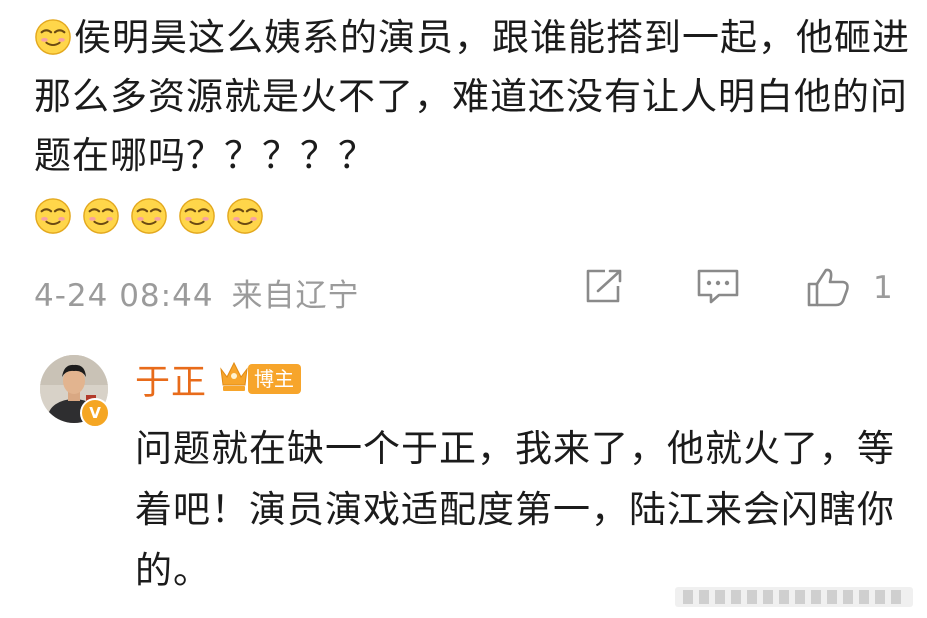 This screenshot has width=927, height=618. I want to click on thumbs-up-icon, so click(828, 287).